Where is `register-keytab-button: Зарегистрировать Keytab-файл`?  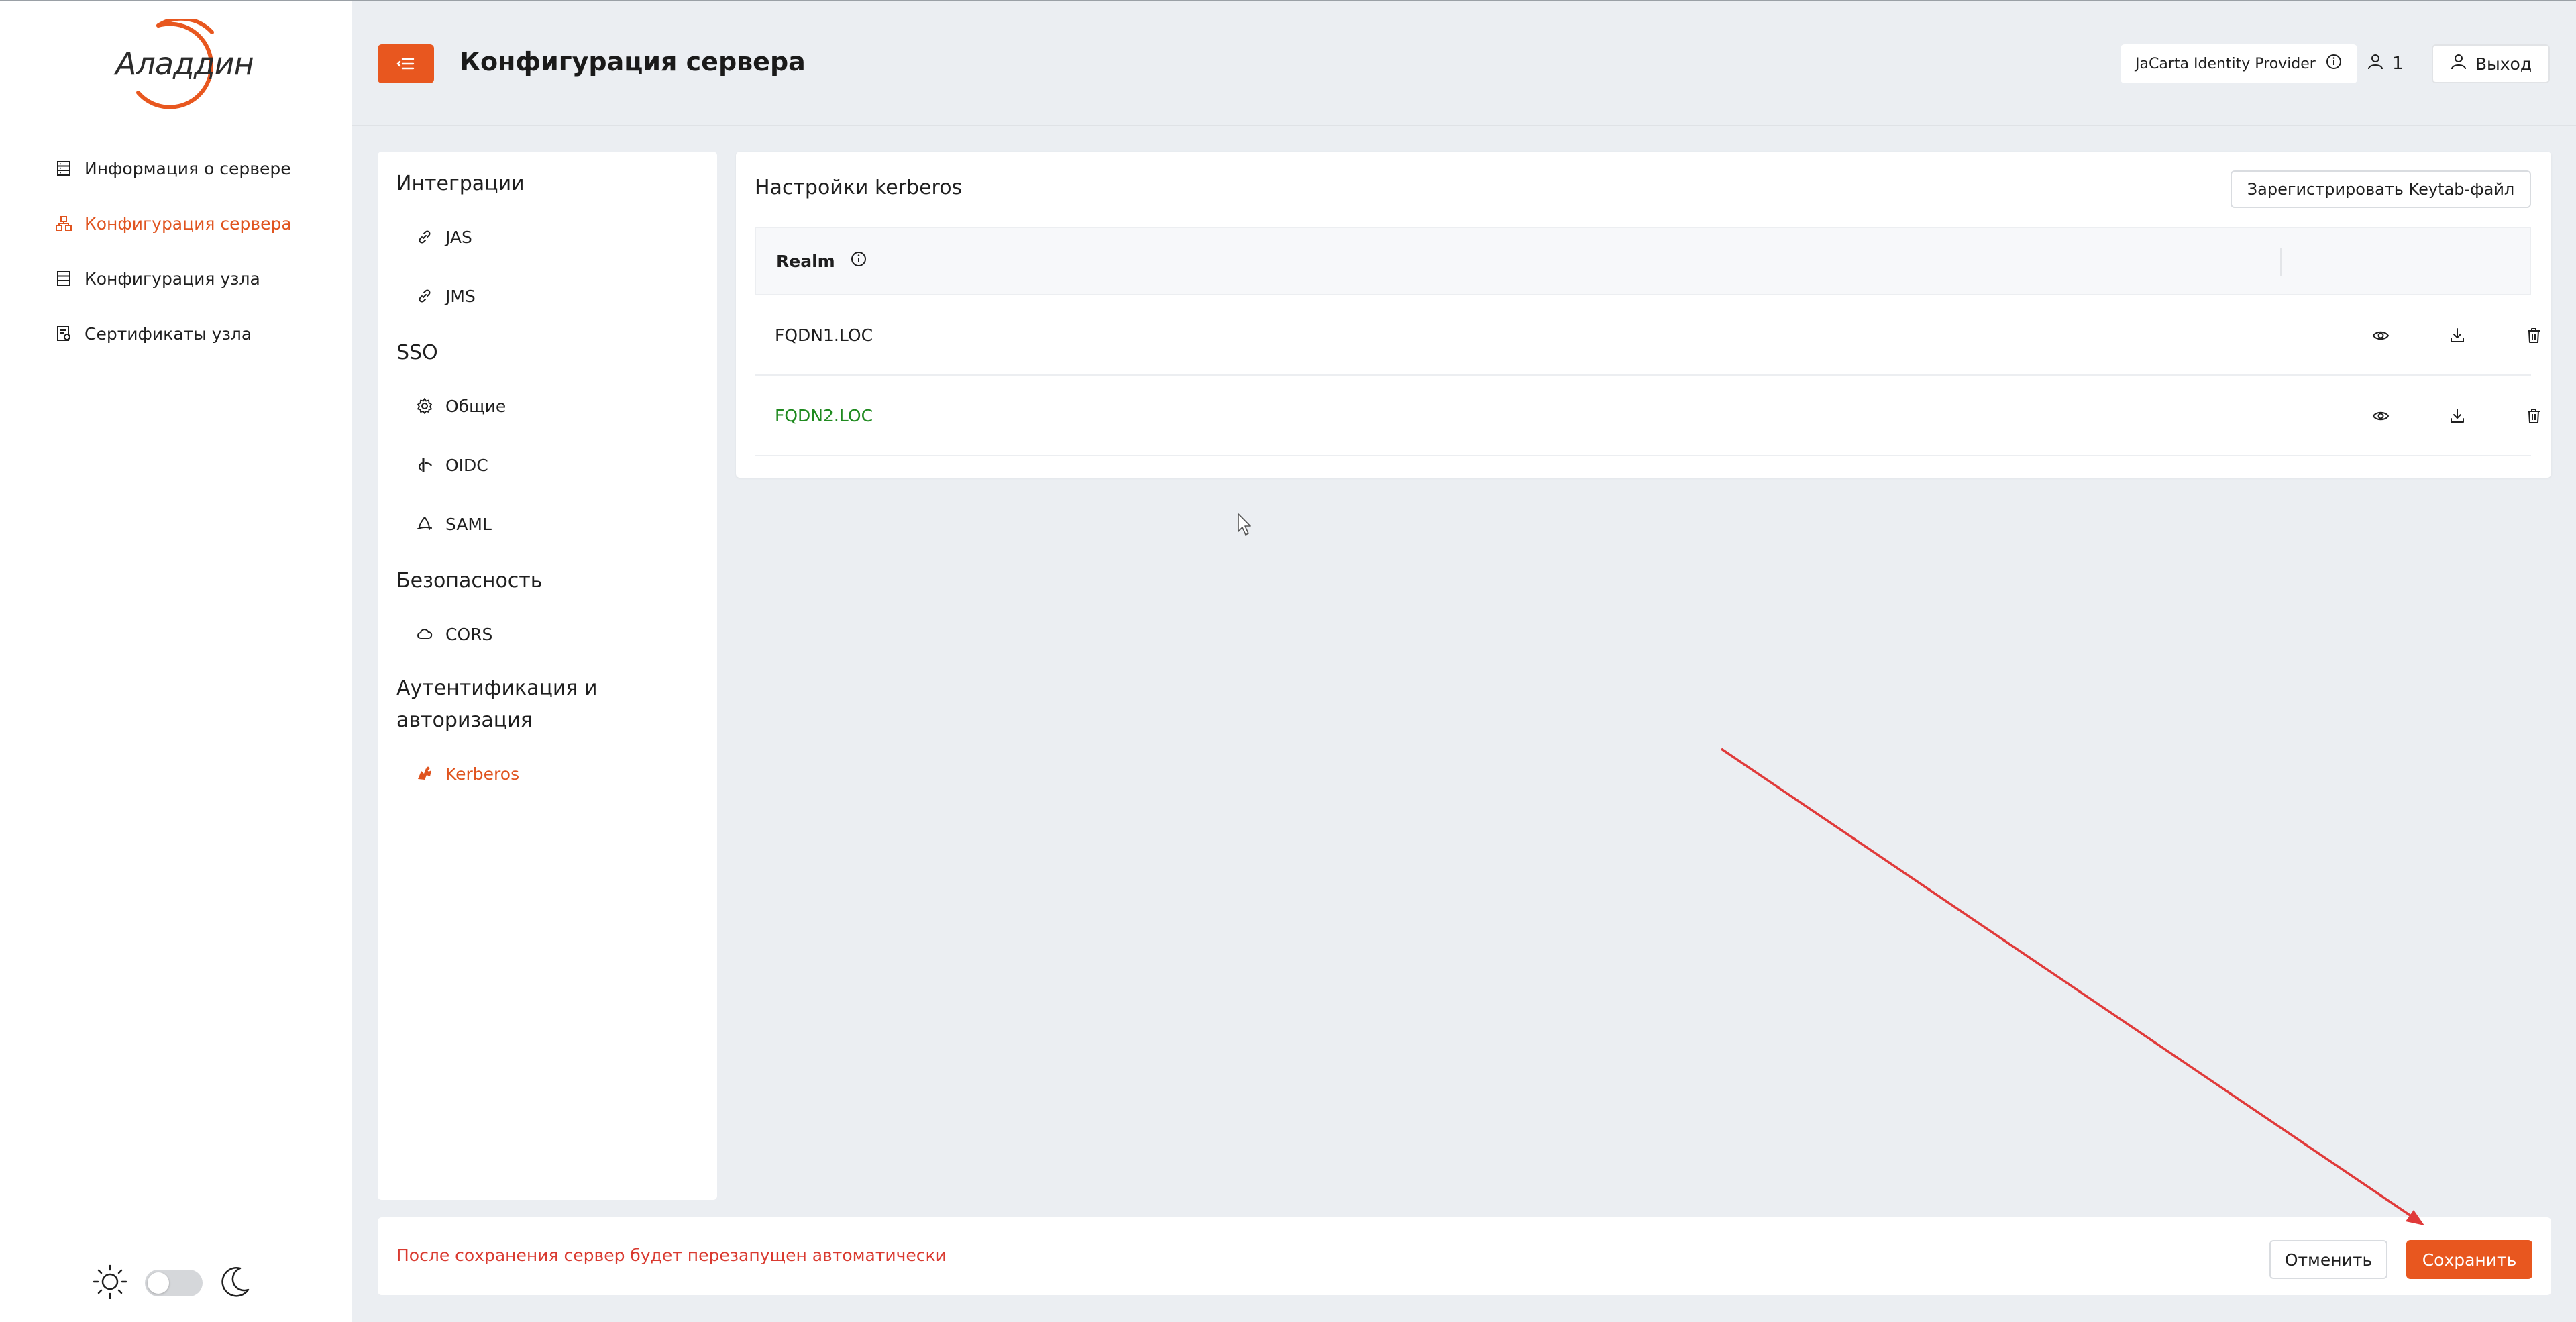
register-keytab-button: Зарегистрировать Keytab-файл is located at coordinates (2381, 189).